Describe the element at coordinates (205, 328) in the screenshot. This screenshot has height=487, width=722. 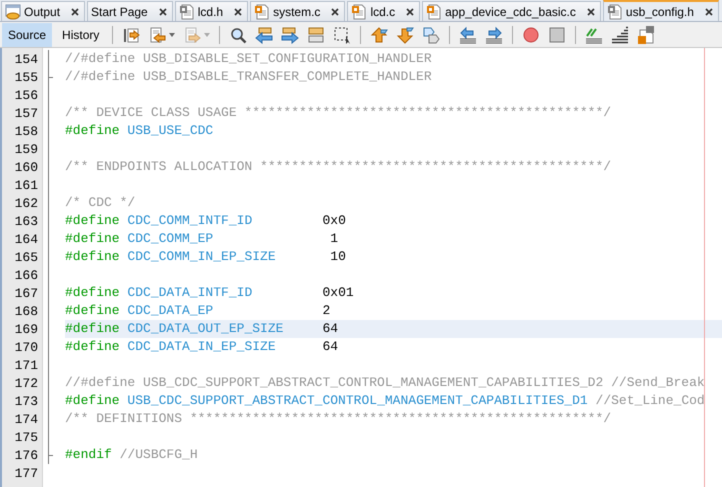
I see `macro-name: CDC_DATA_OUT_EP_SIZE` at that location.